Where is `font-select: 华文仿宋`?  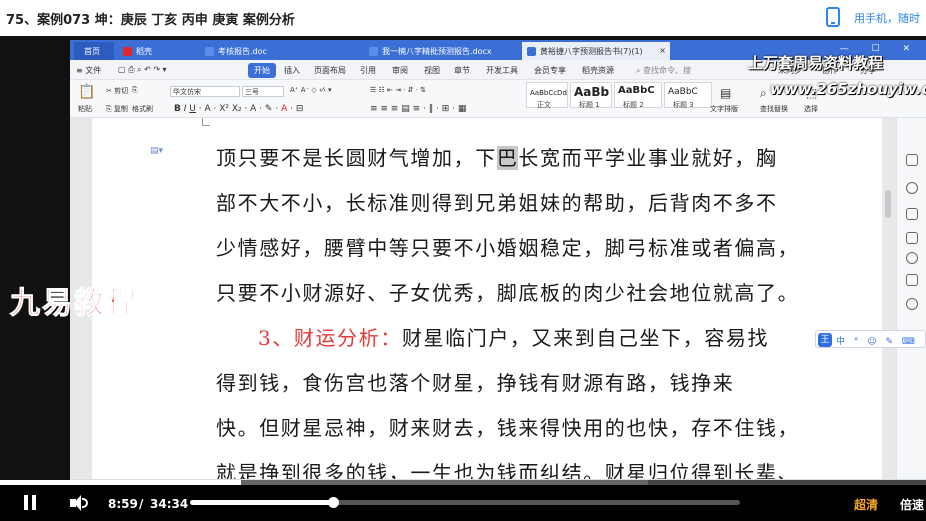
font-select: 华文仿宋 is located at coordinates (205, 91).